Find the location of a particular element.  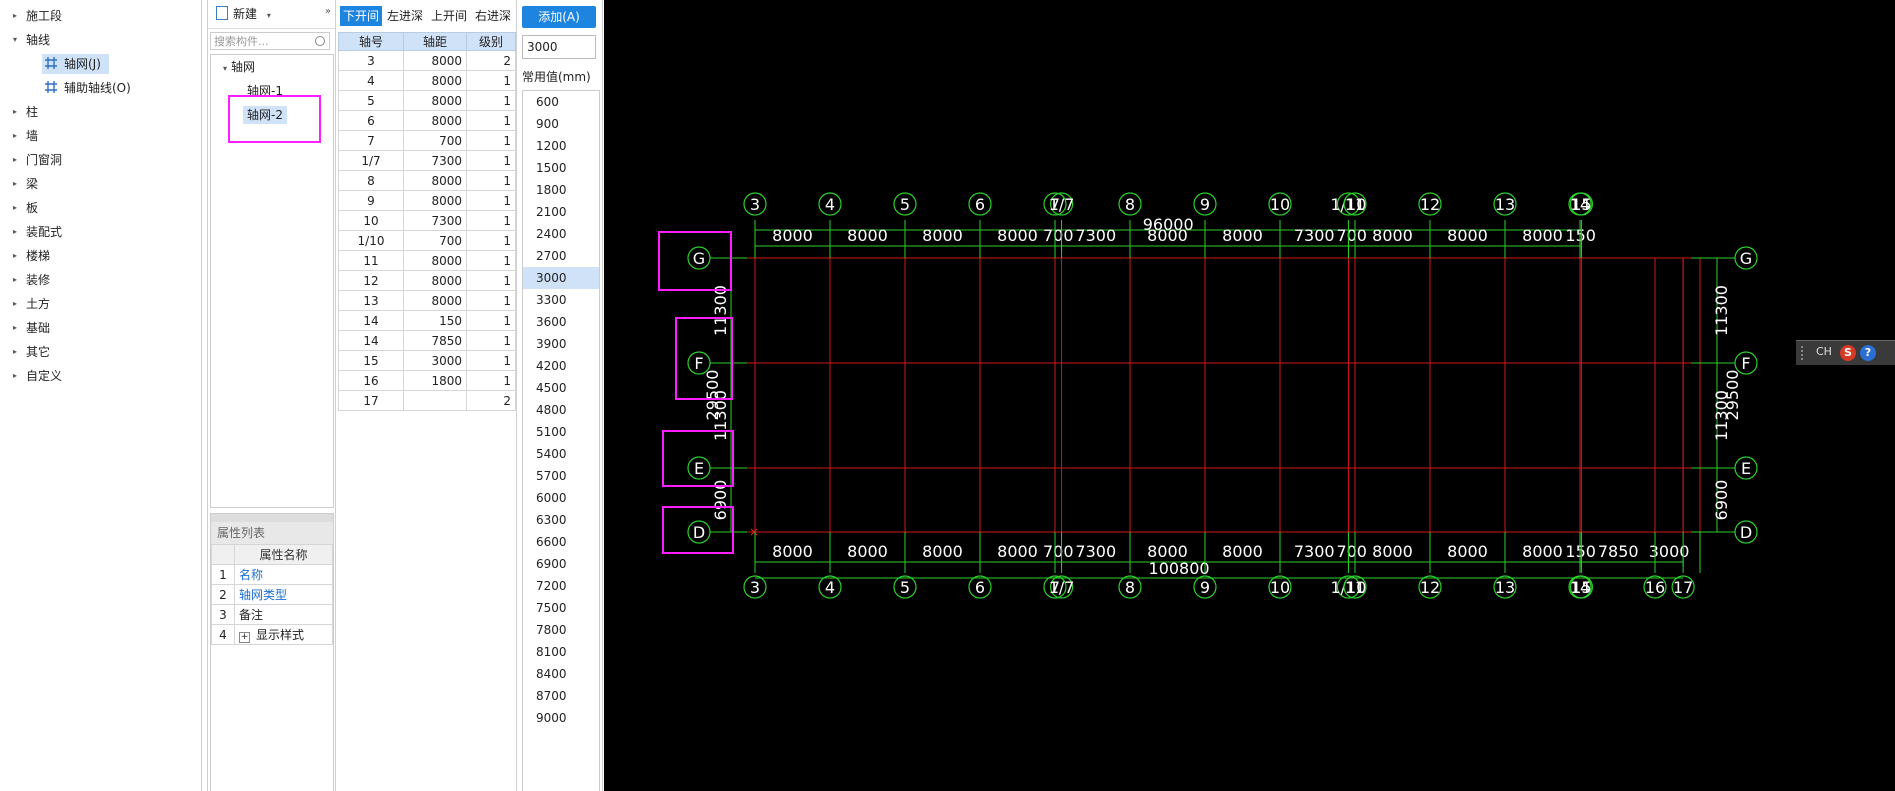

common-value-item: 6900 is located at coordinates (561, 564).